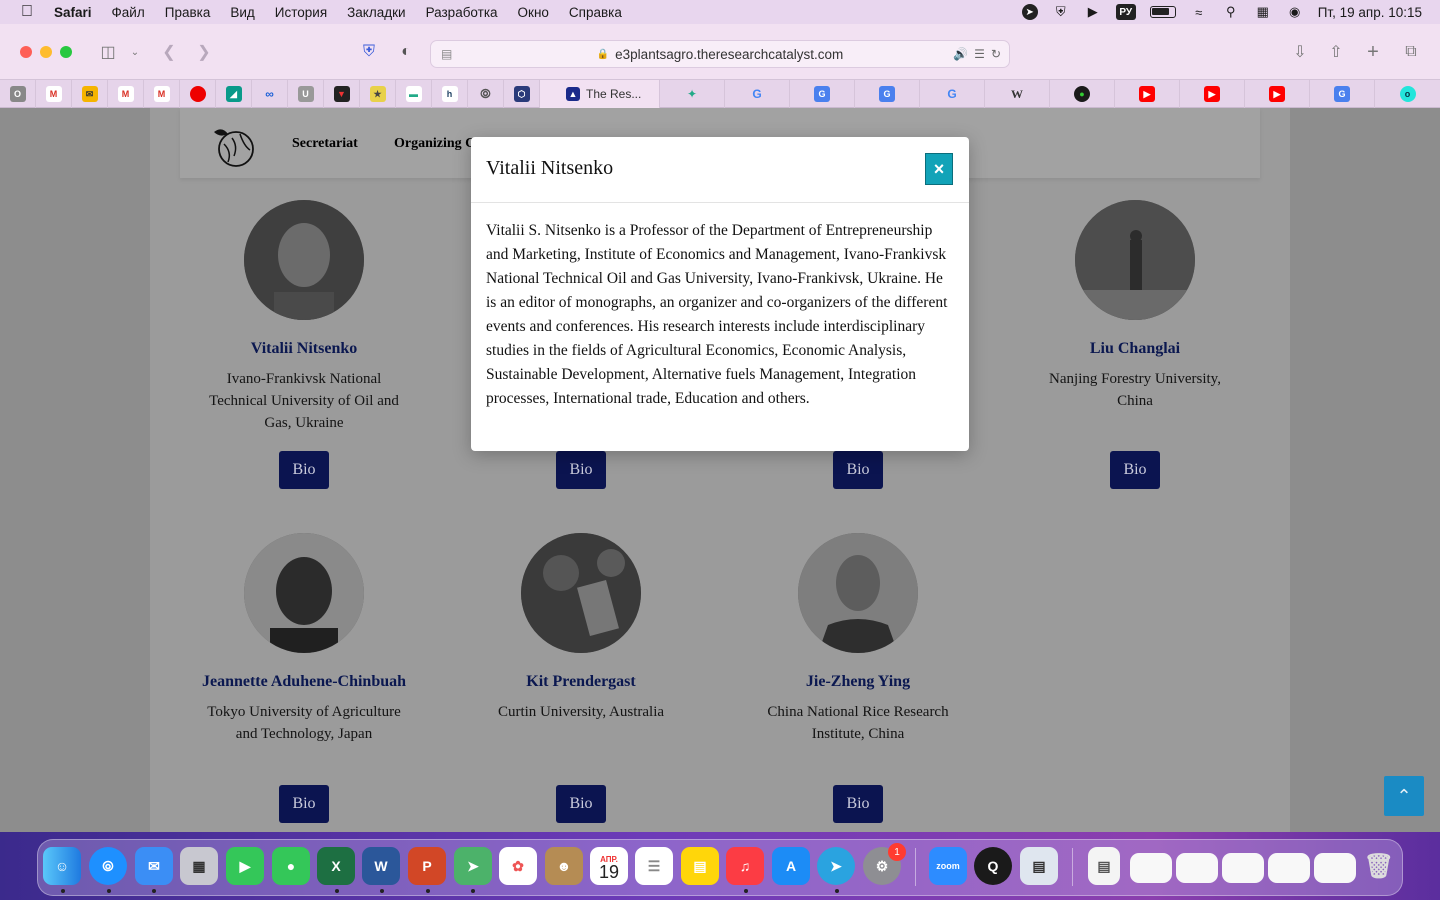 The width and height of the screenshot is (1440, 900). What do you see at coordinates (66, 52) in the screenshot?
I see `zoom-window-button` at bounding box center [66, 52].